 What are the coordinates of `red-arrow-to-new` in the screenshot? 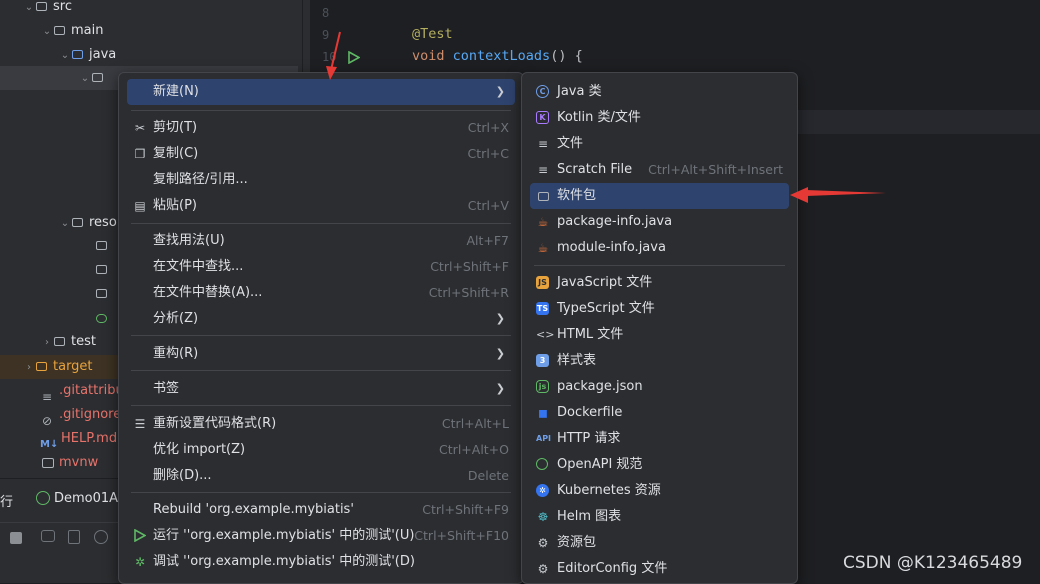 It's located at (333, 55).